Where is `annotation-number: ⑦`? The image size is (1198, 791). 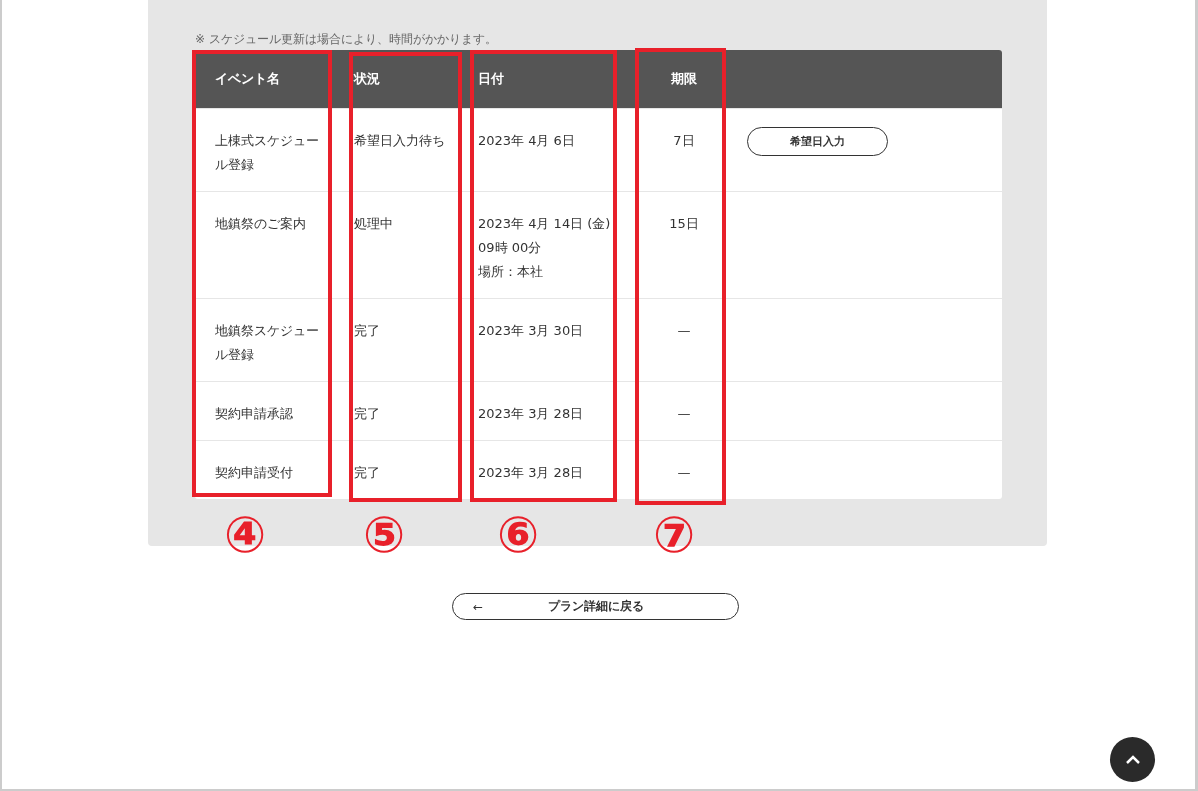
annotation-number: ⑦ is located at coordinates (674, 535).